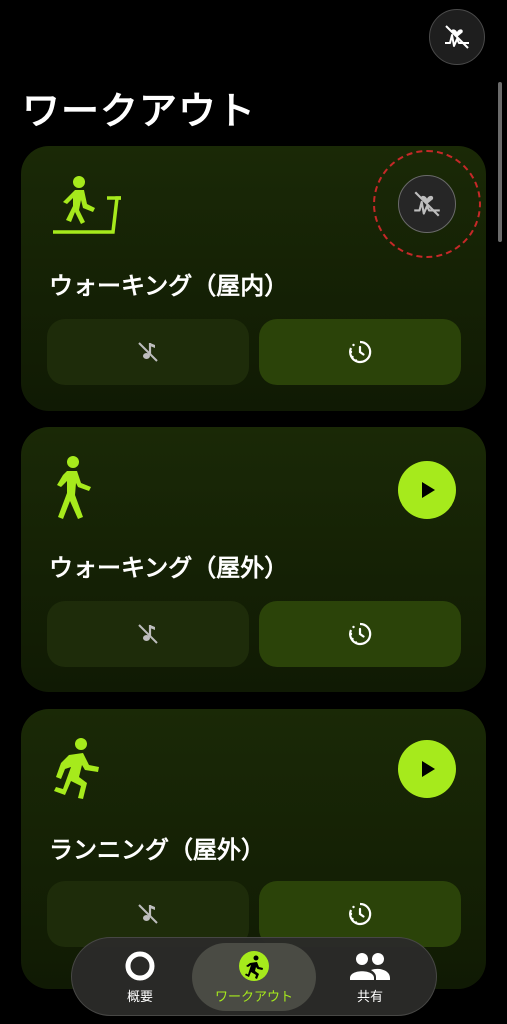  Describe the element at coordinates (86, 209) in the screenshot. I see `treadmill-walking-icon` at that location.